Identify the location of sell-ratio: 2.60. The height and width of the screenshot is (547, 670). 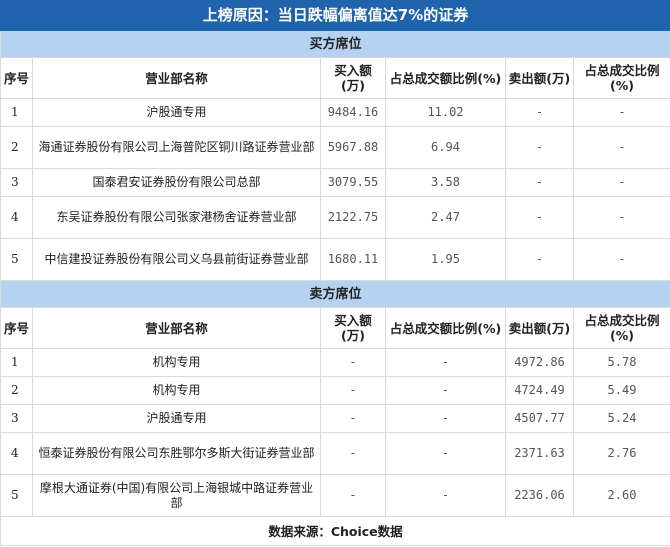
(621, 495).